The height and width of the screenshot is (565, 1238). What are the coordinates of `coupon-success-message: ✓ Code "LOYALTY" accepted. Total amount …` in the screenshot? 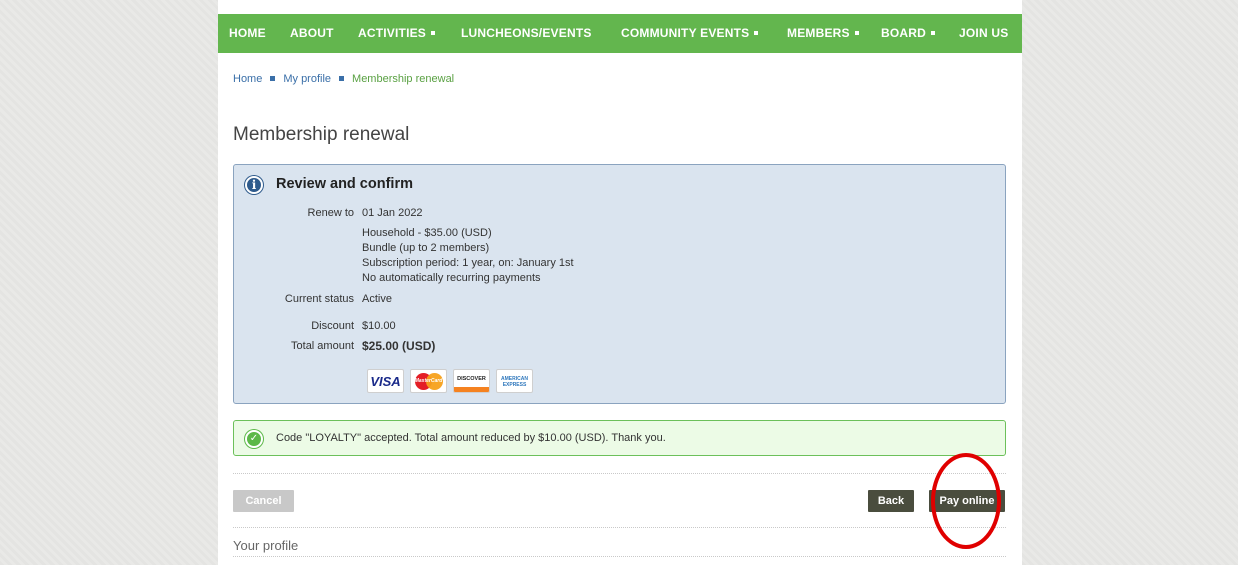 It's located at (619, 438).